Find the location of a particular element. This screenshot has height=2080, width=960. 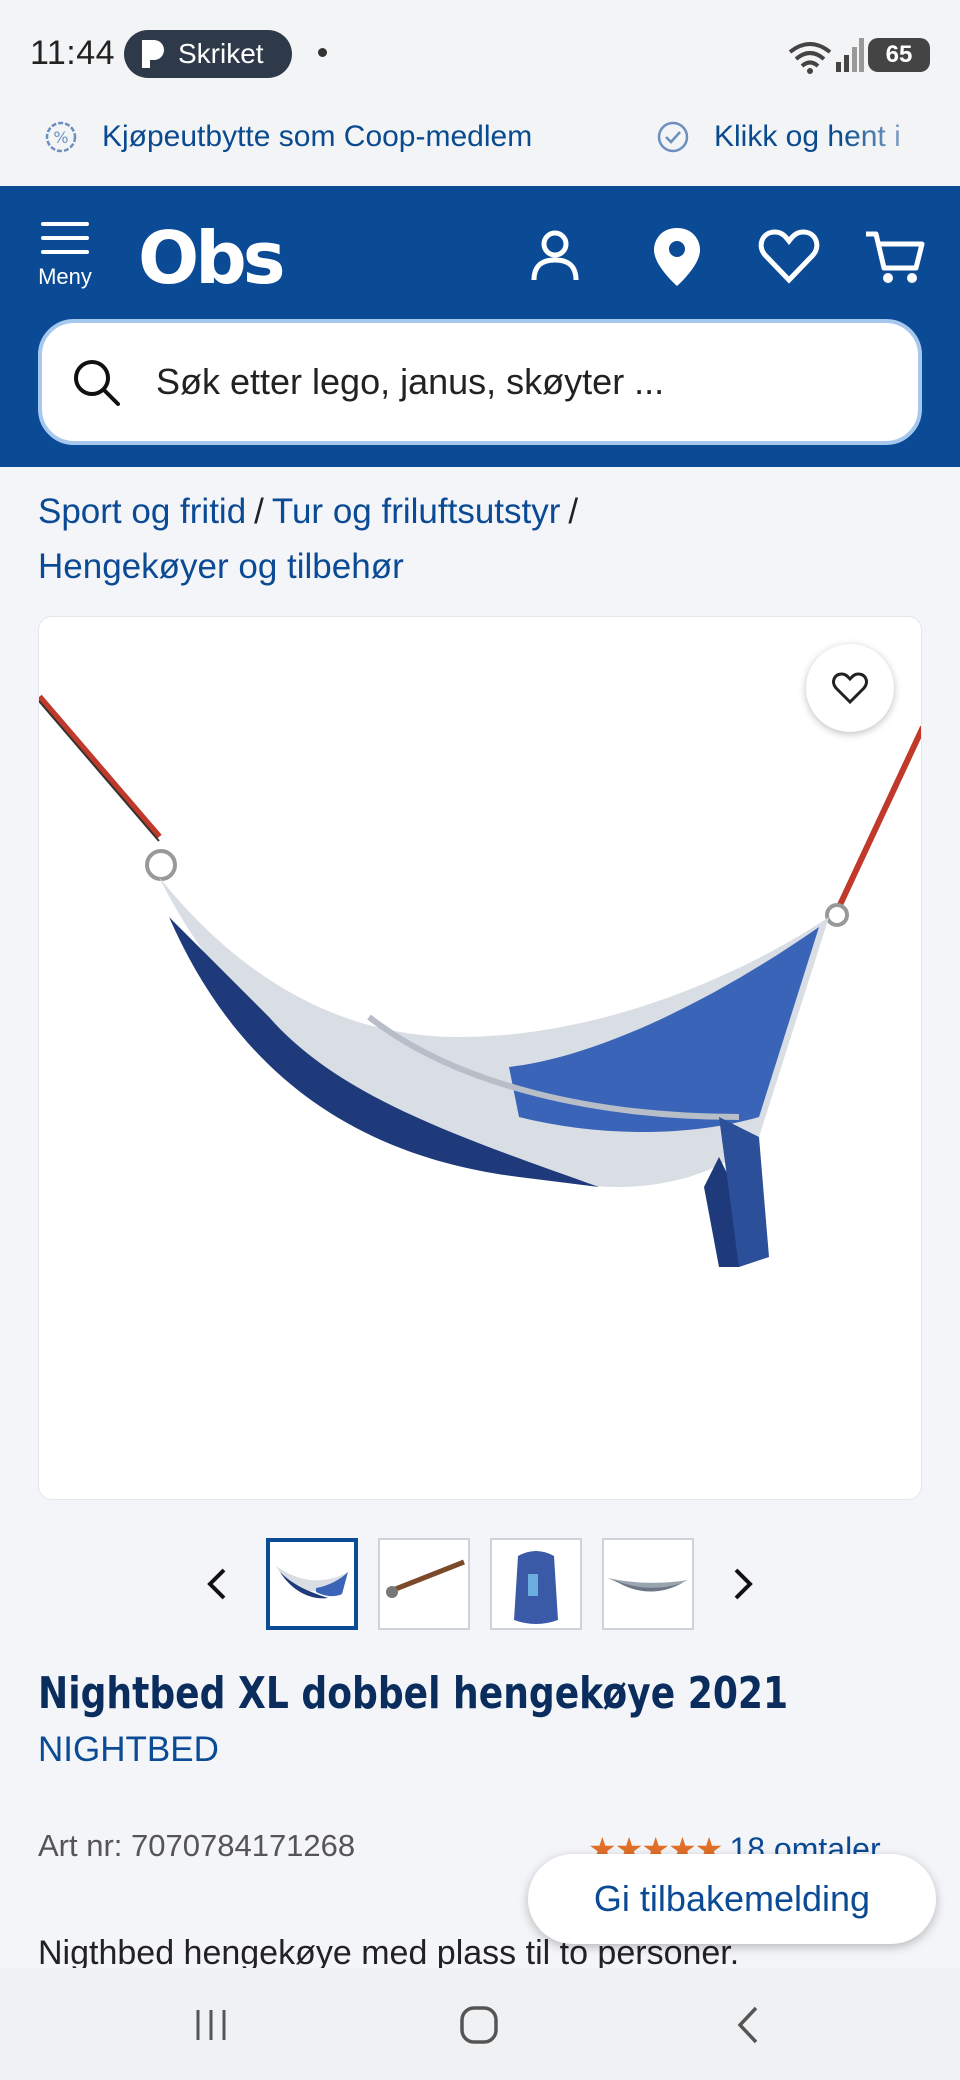

search-box is located at coordinates (480, 382).